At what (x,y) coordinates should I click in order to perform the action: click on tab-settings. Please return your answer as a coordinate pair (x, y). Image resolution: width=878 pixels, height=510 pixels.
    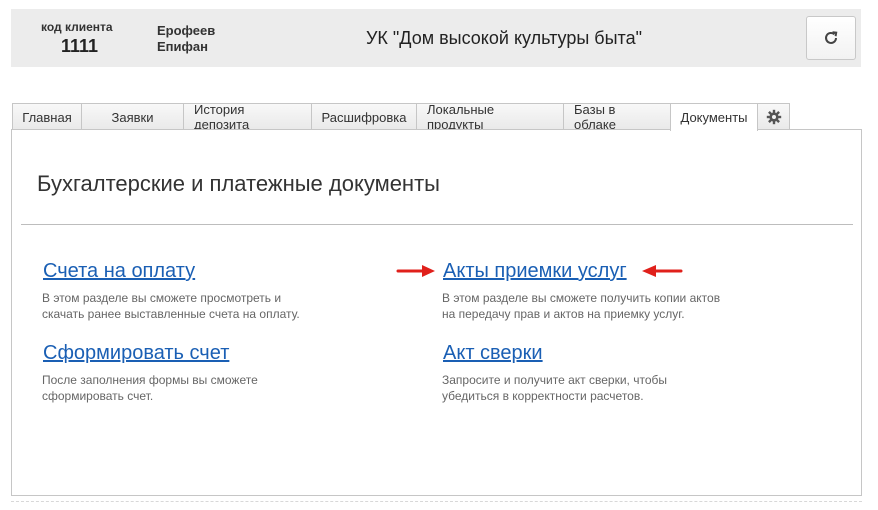
    Looking at the image, I should click on (773, 116).